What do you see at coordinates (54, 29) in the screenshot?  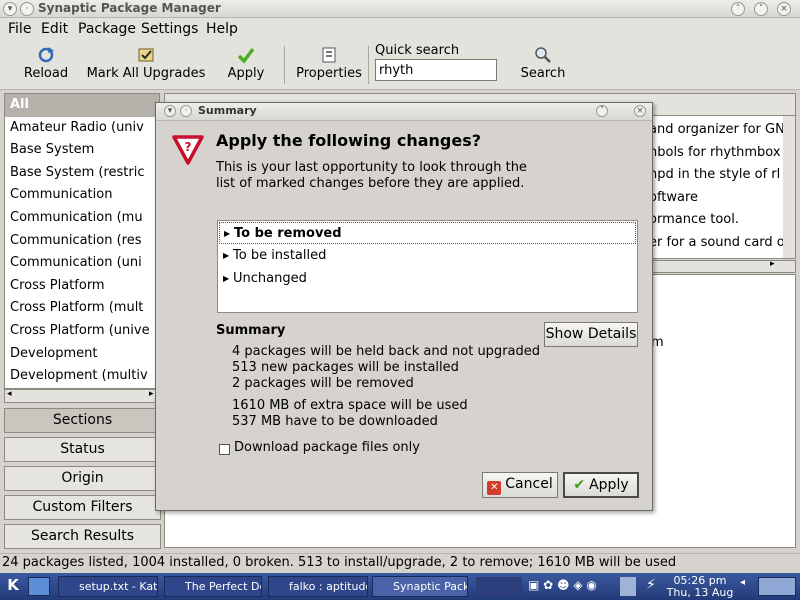 I see `menu-edit: Edit` at bounding box center [54, 29].